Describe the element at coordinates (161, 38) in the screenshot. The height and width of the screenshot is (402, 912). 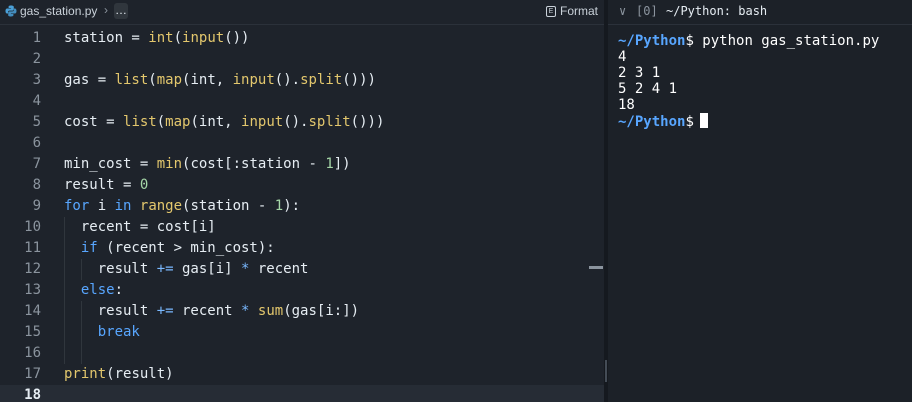
I see `code-token: int` at that location.